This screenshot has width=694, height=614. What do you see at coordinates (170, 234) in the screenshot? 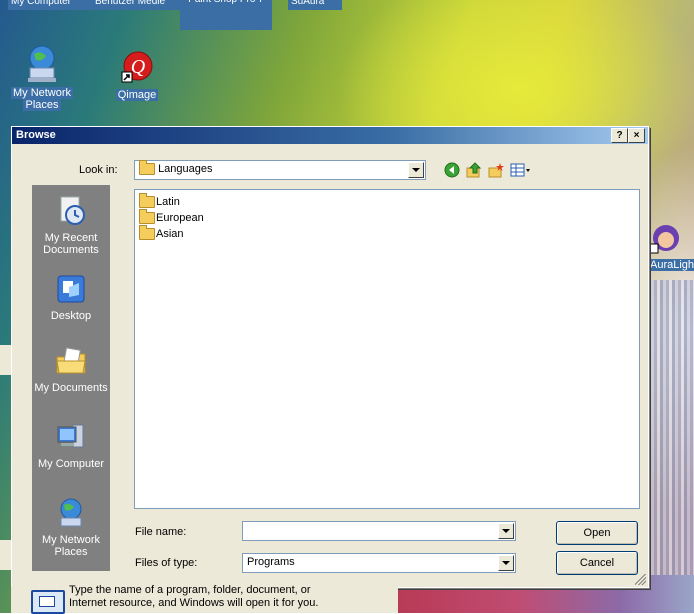
I see `file-name: Asian` at bounding box center [170, 234].